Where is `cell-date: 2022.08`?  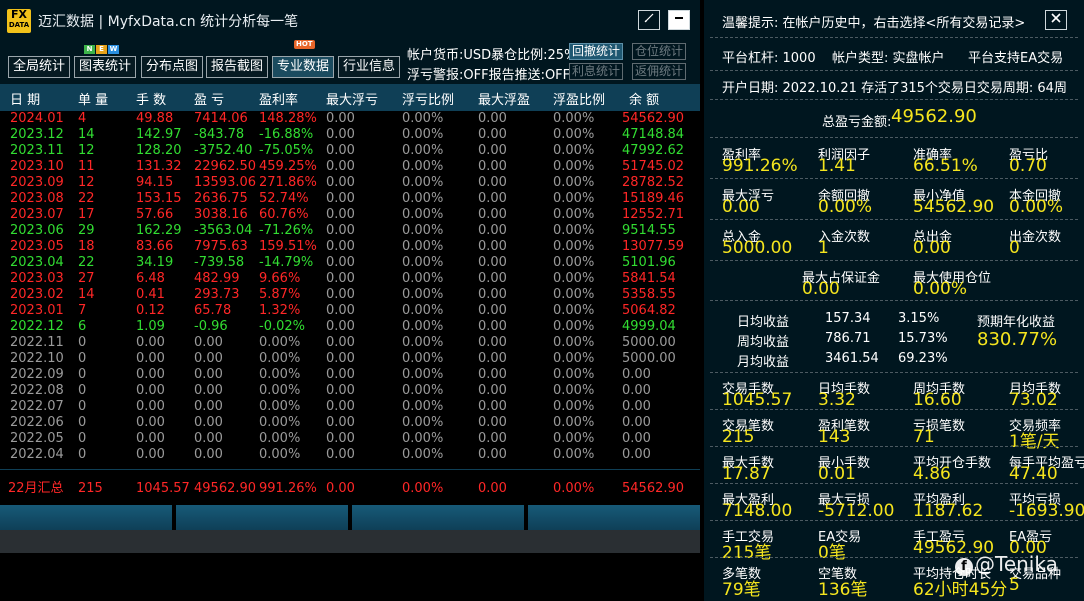 cell-date: 2022.08 is located at coordinates (37, 390).